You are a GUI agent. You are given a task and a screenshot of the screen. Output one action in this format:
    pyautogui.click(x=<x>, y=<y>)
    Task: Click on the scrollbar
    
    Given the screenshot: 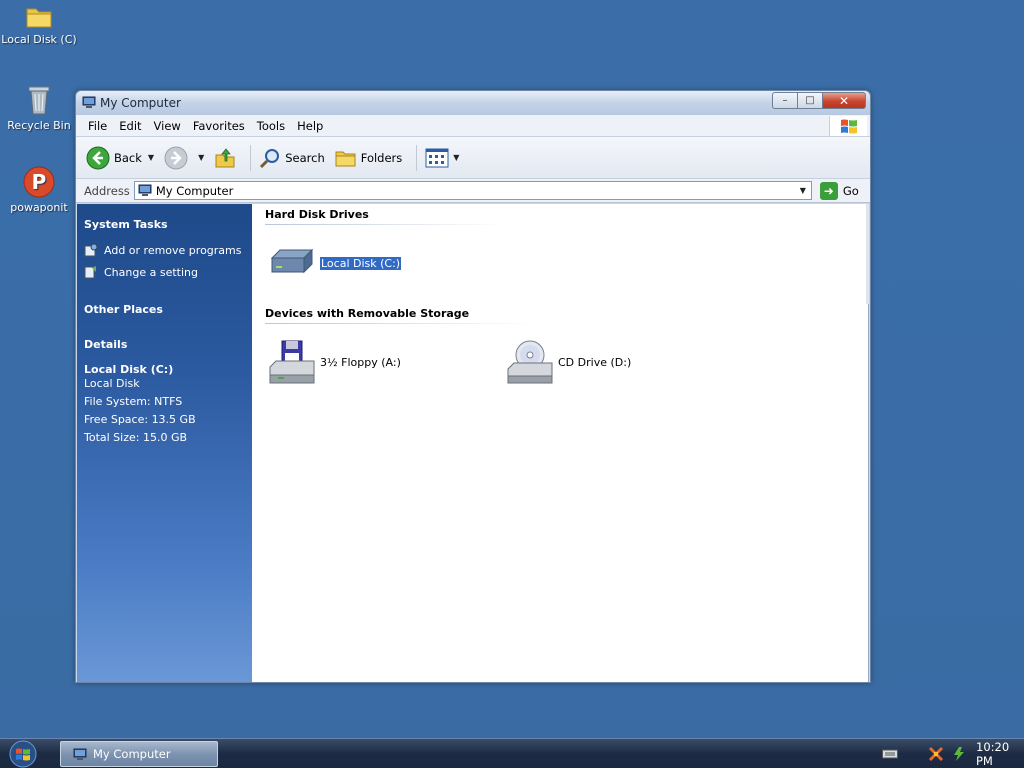 What is the action you would take?
    pyautogui.click(x=867, y=254)
    